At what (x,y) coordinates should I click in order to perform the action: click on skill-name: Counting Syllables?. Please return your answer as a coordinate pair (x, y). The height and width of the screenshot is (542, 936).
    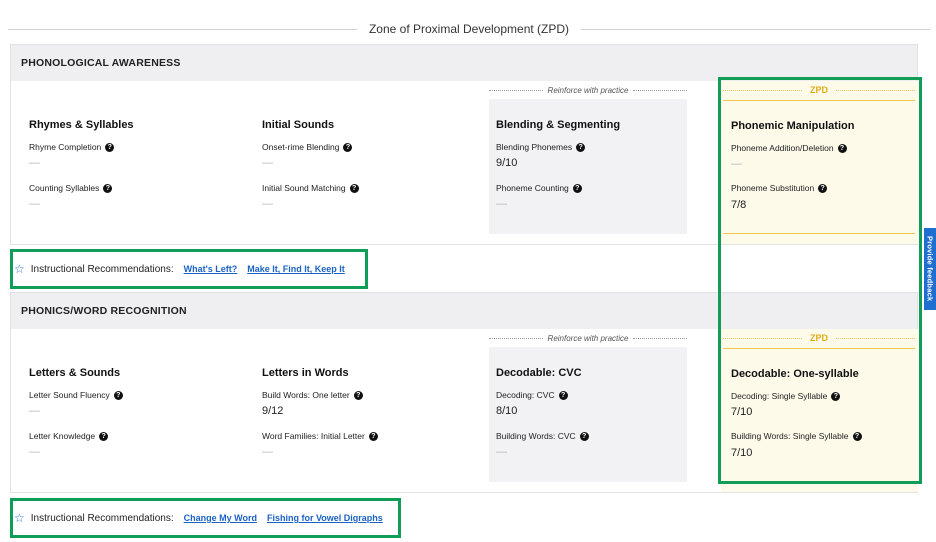
    Looking at the image, I should click on (71, 188).